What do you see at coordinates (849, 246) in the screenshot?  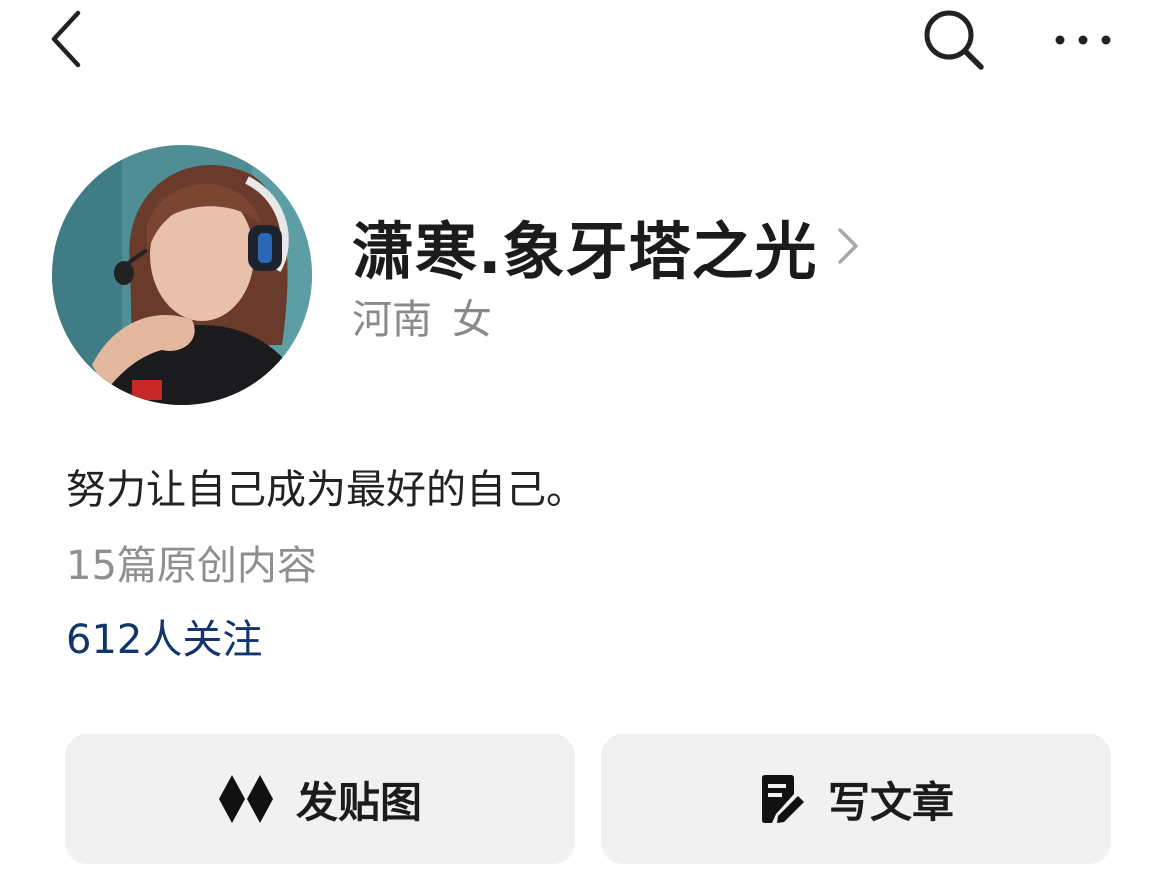 I see `chevron-right-icon` at bounding box center [849, 246].